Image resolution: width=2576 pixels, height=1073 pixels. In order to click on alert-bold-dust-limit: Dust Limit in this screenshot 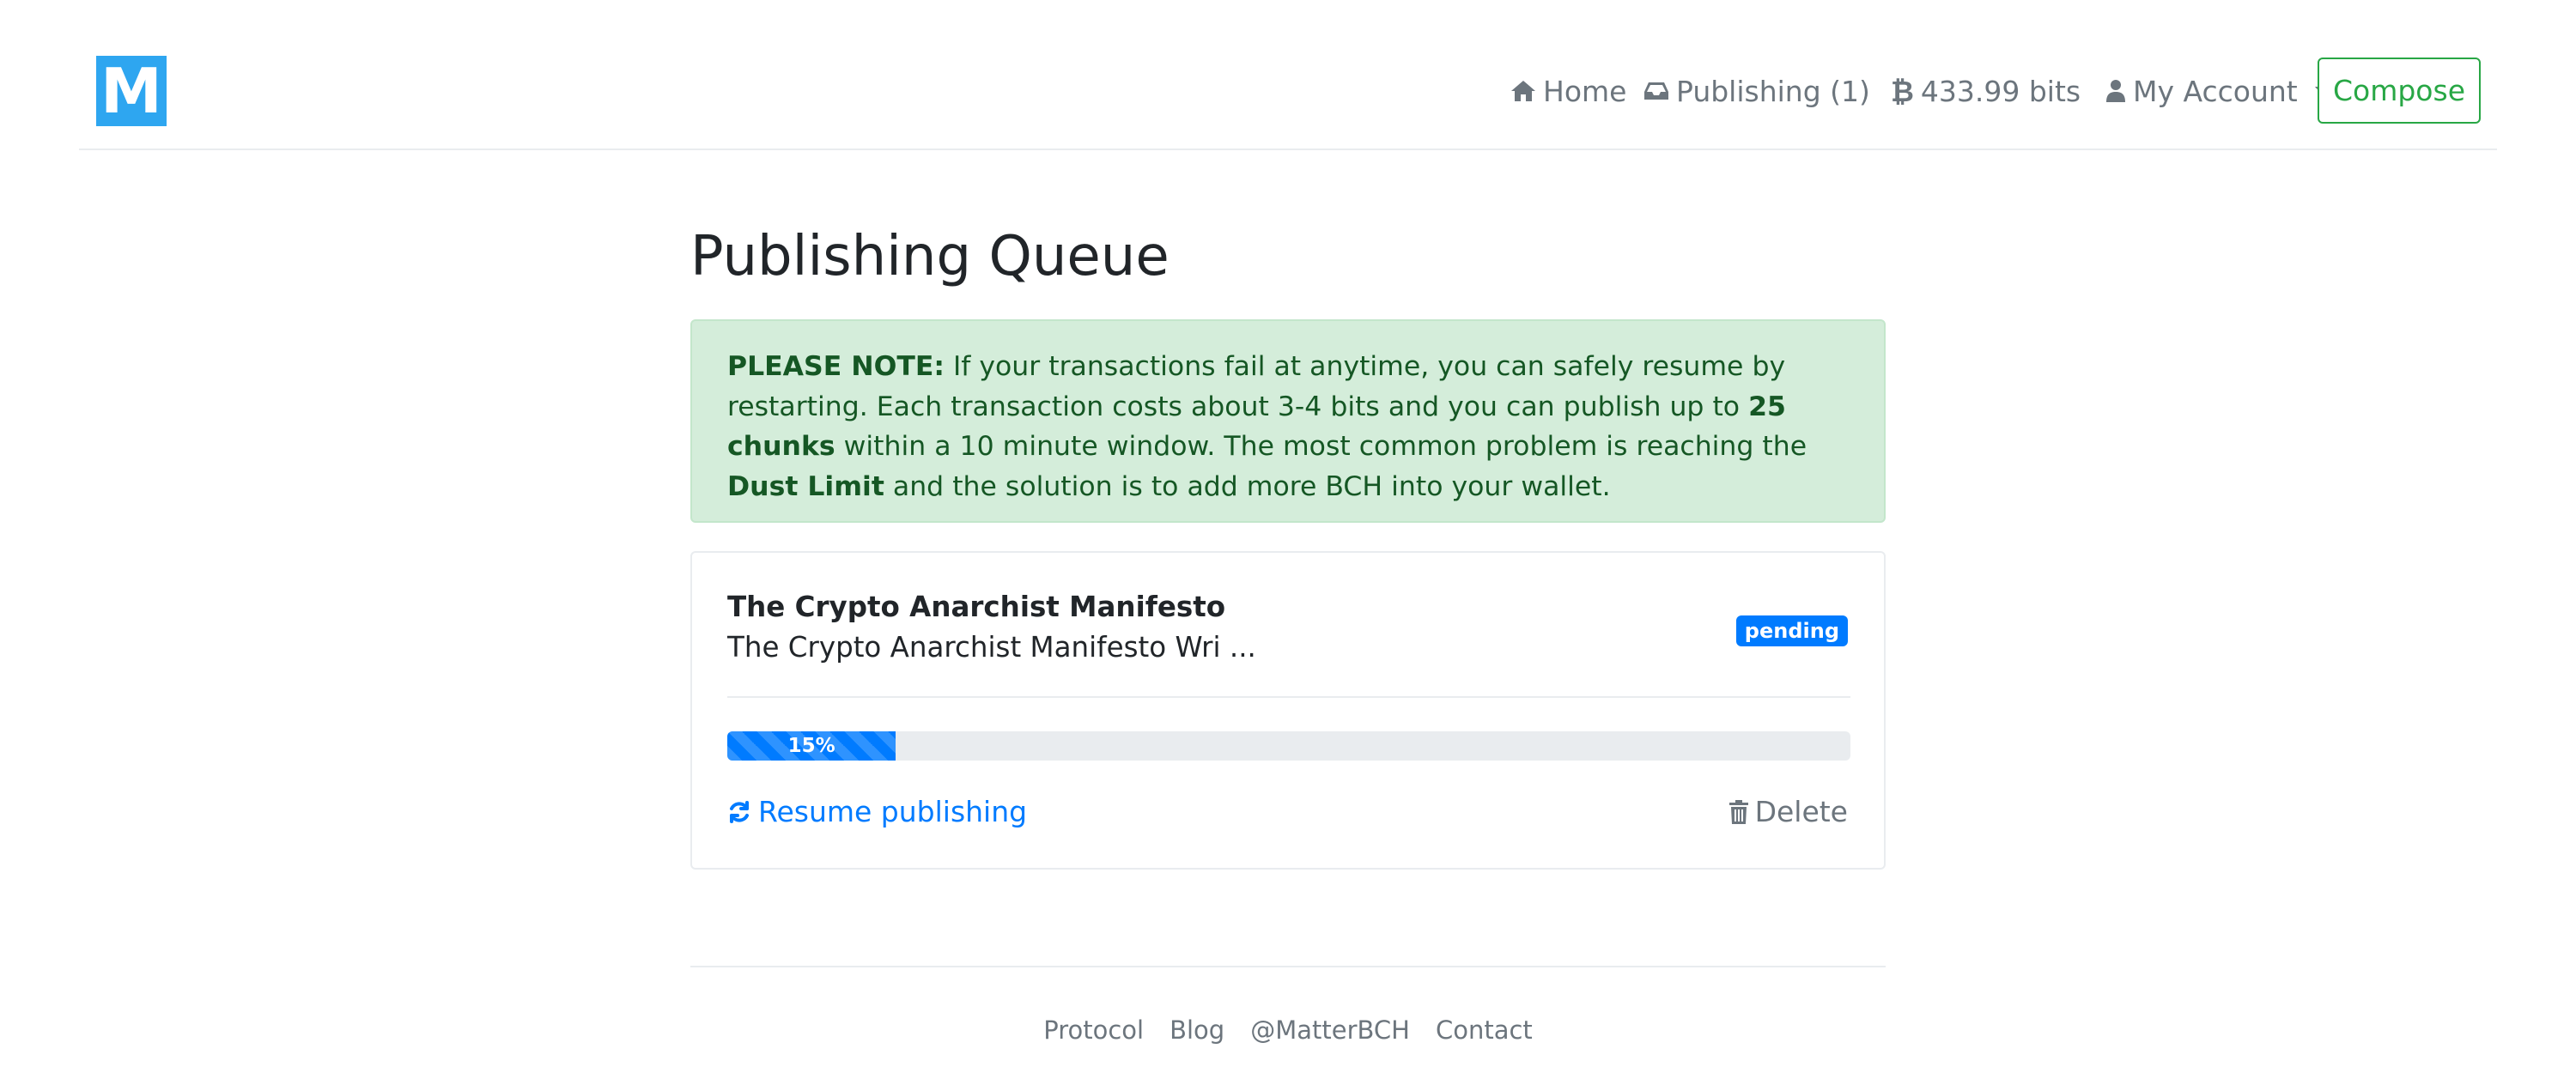, I will do `click(806, 486)`.